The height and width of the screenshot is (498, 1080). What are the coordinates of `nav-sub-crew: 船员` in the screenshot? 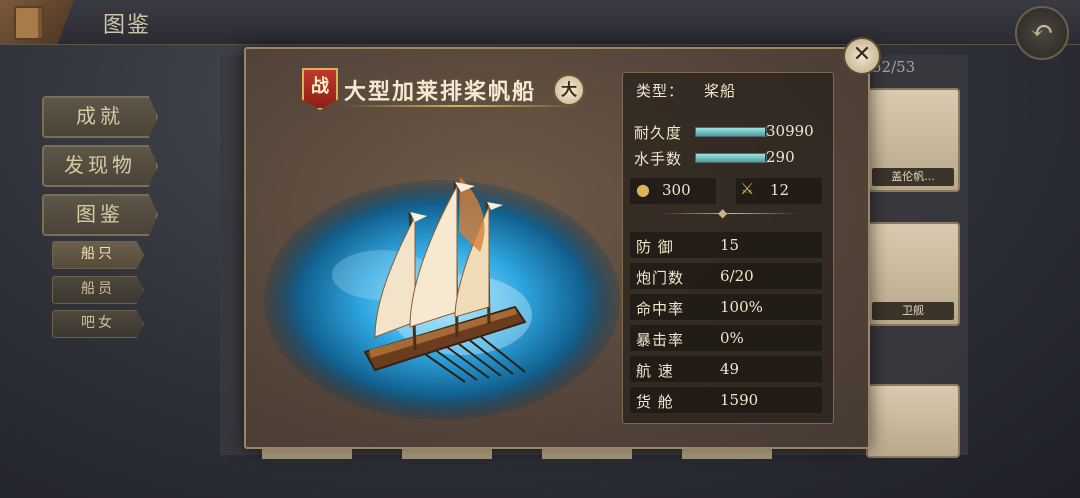 It's located at (98, 290).